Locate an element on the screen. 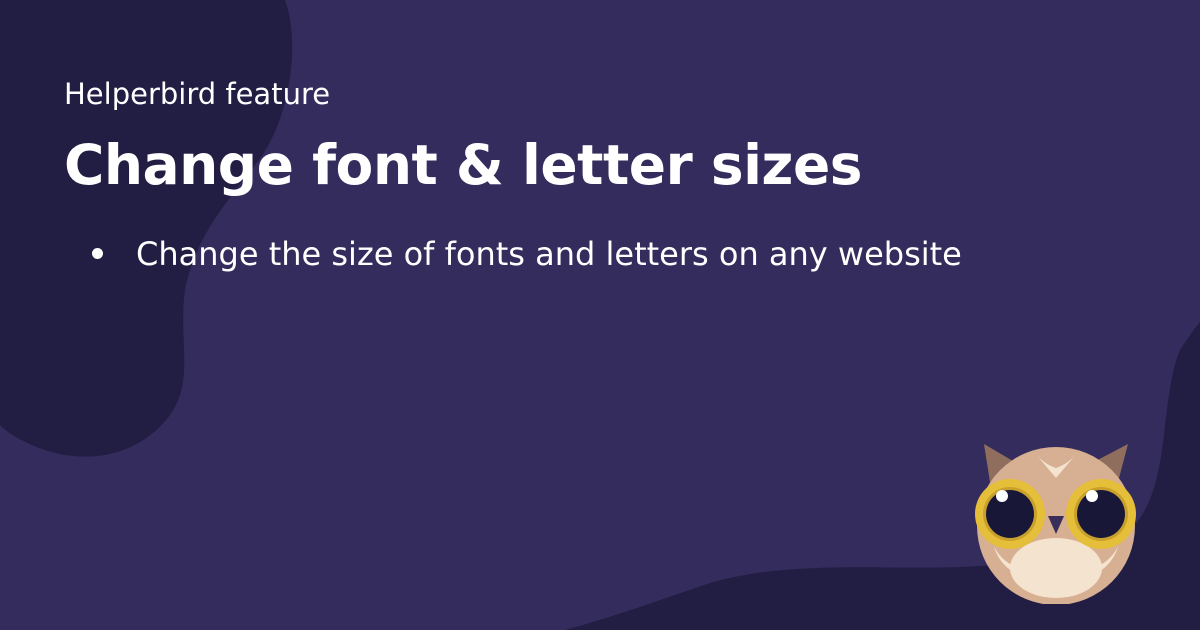  owl-icon is located at coordinates (1055, 524).